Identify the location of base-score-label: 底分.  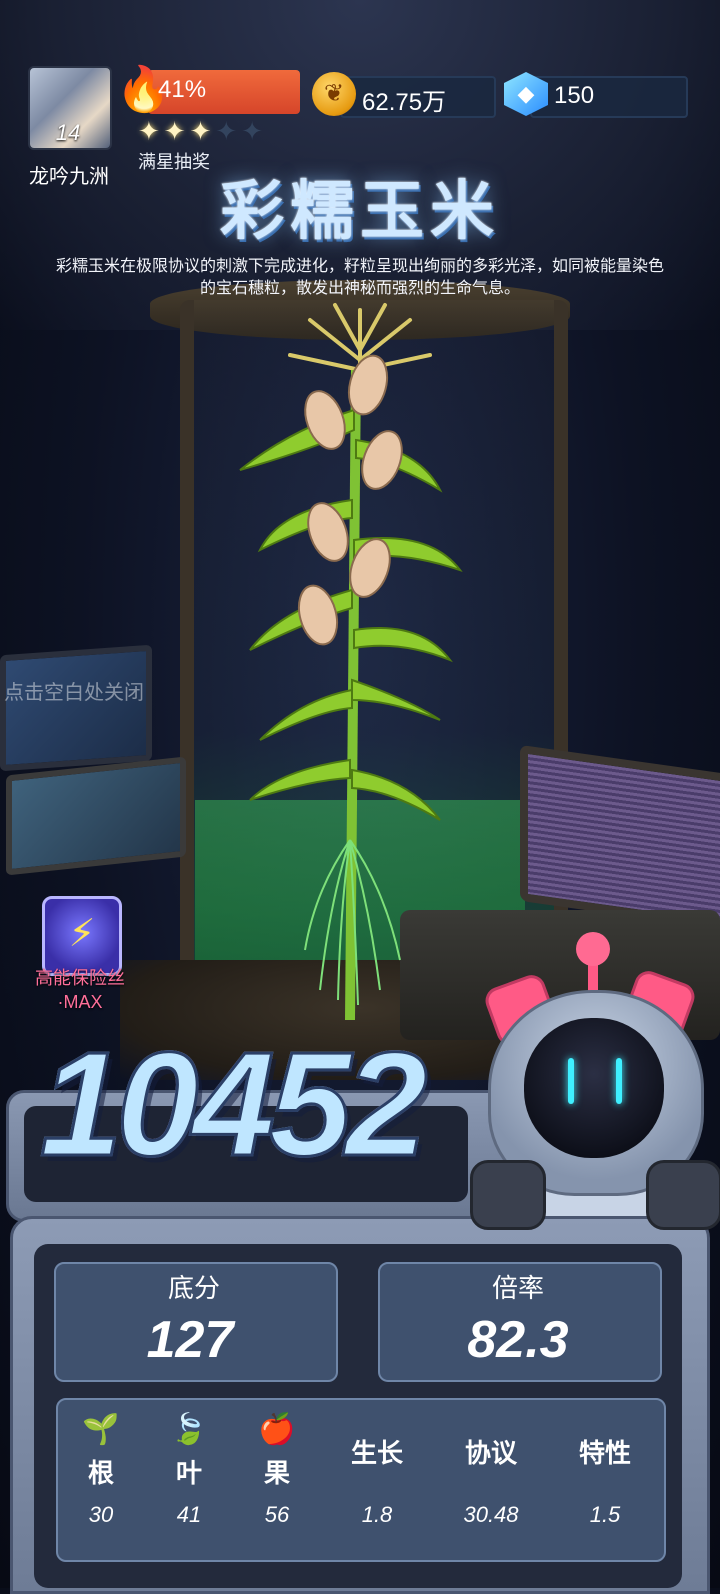
(193, 1288).